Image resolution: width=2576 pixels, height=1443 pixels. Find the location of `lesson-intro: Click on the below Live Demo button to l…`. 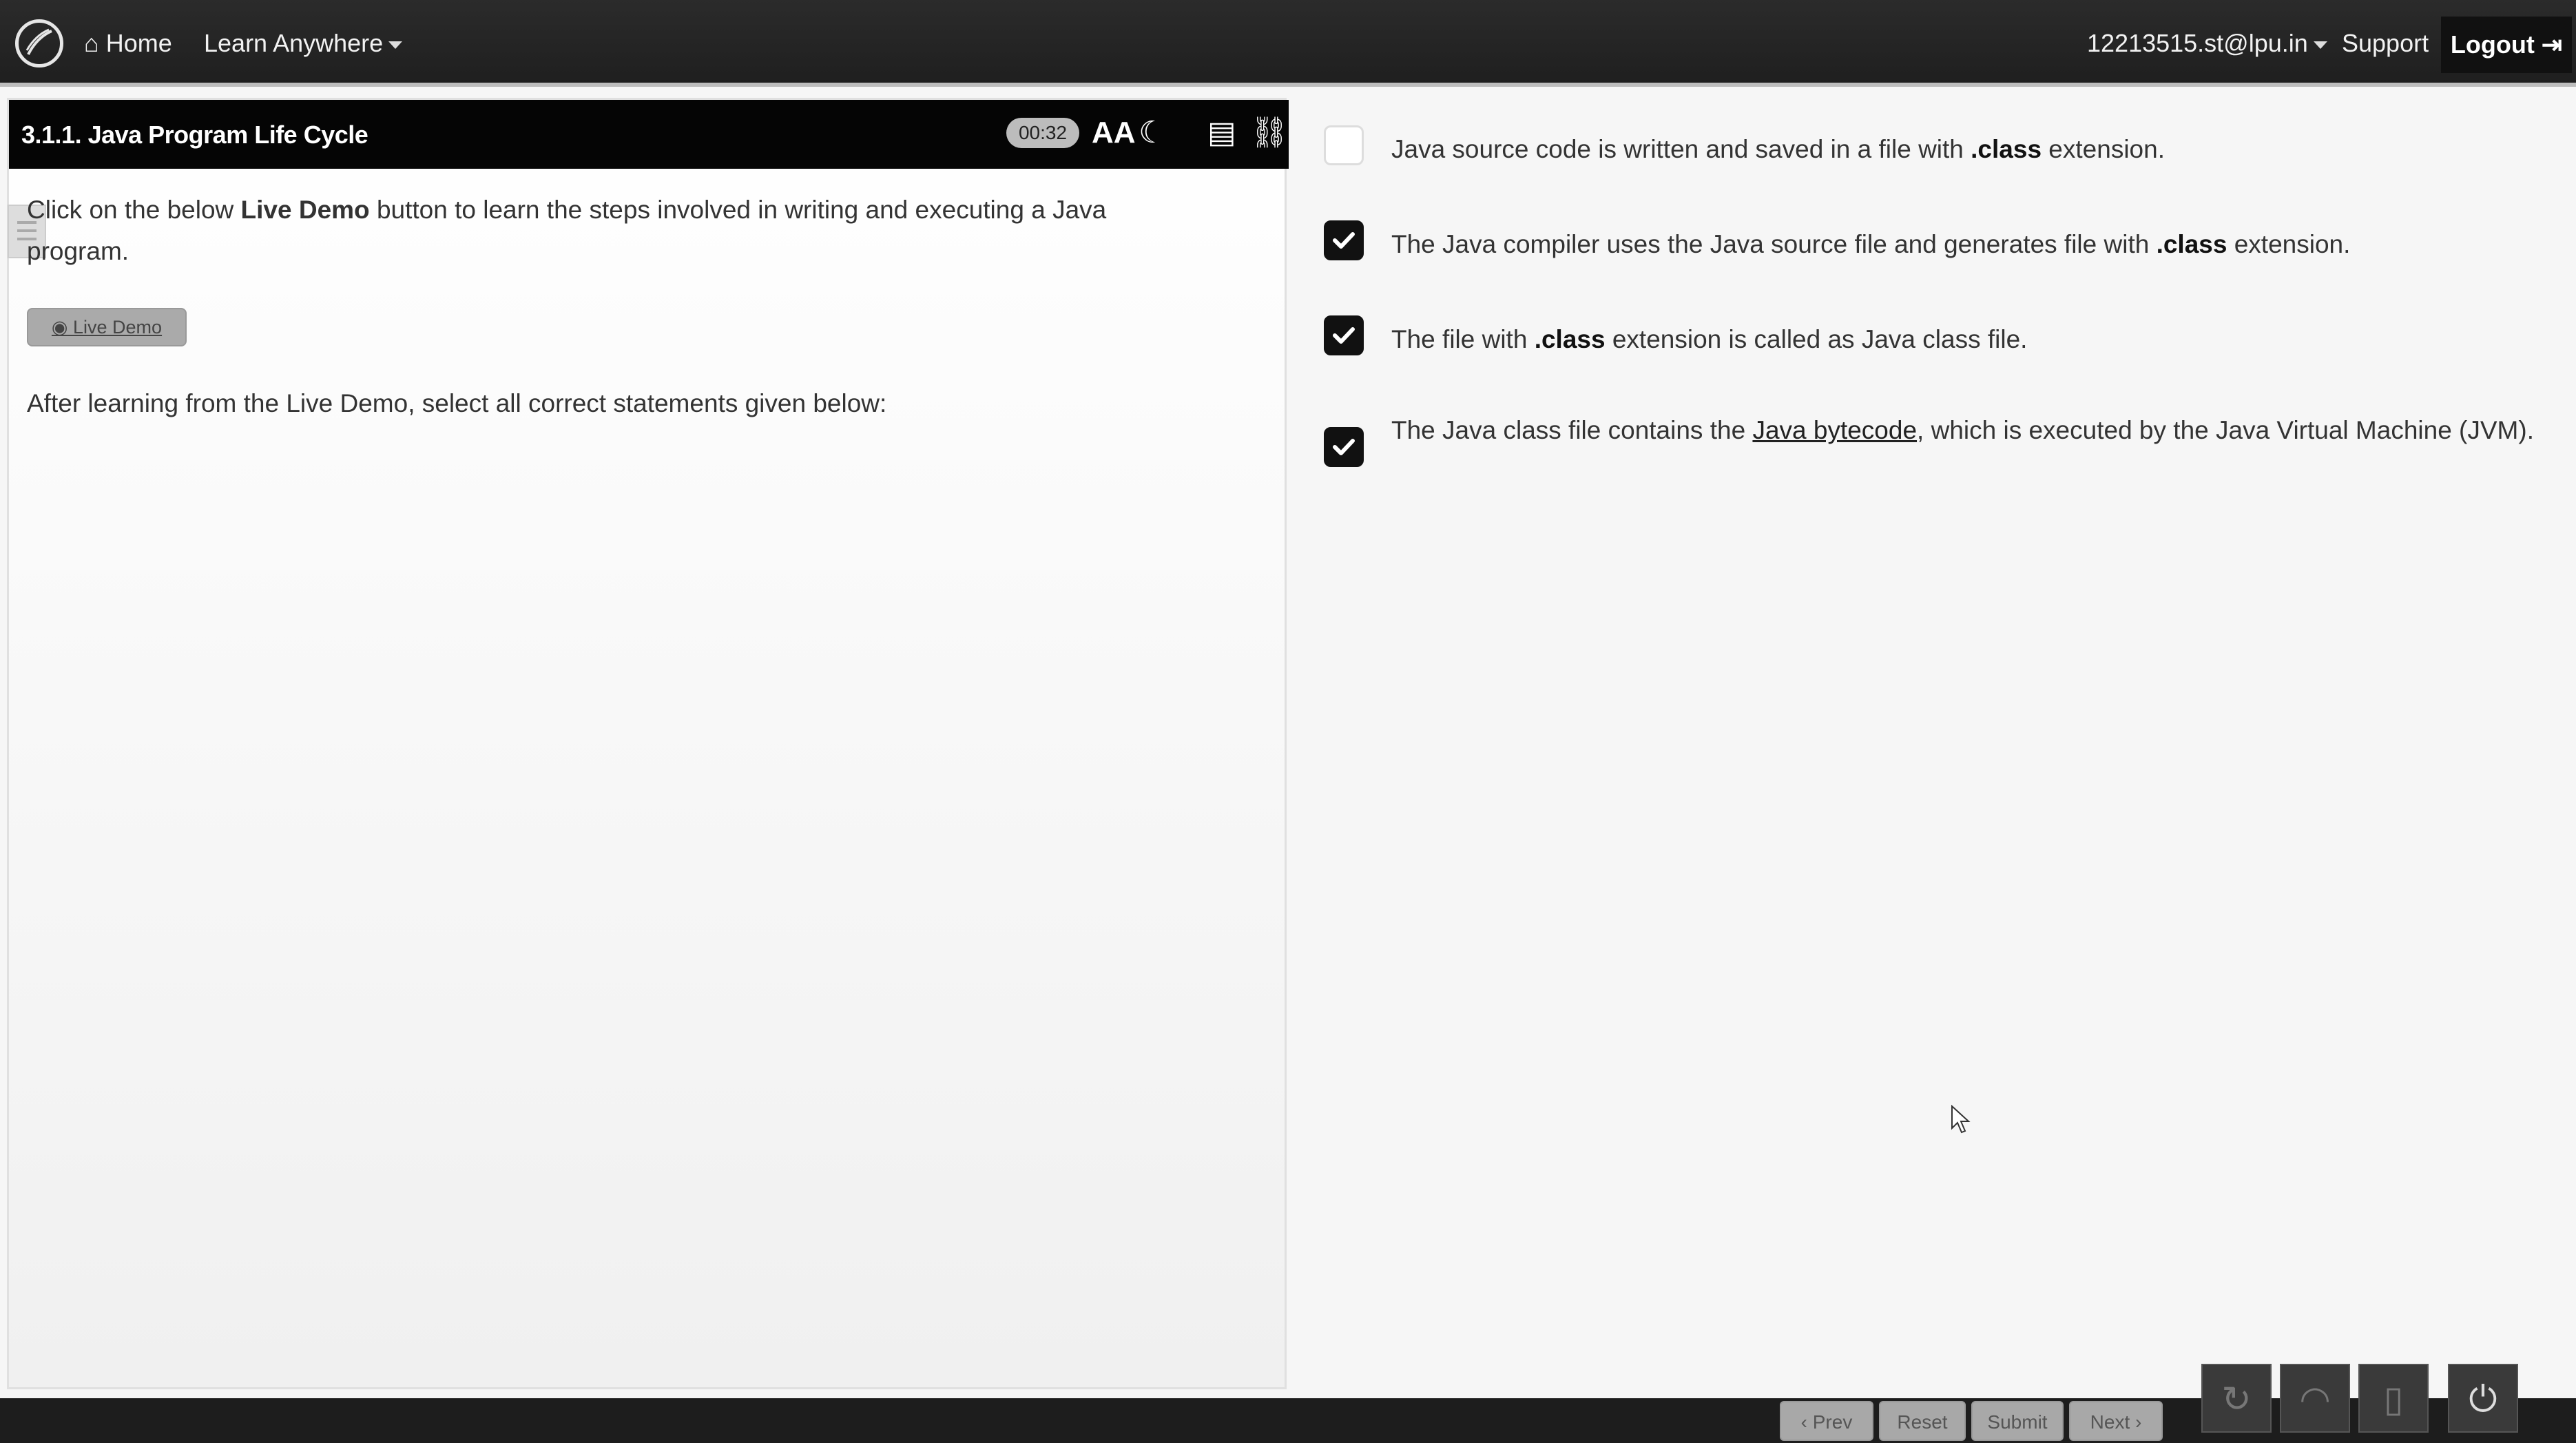

lesson-intro: Click on the below Live Demo button to l… is located at coordinates (612, 230).